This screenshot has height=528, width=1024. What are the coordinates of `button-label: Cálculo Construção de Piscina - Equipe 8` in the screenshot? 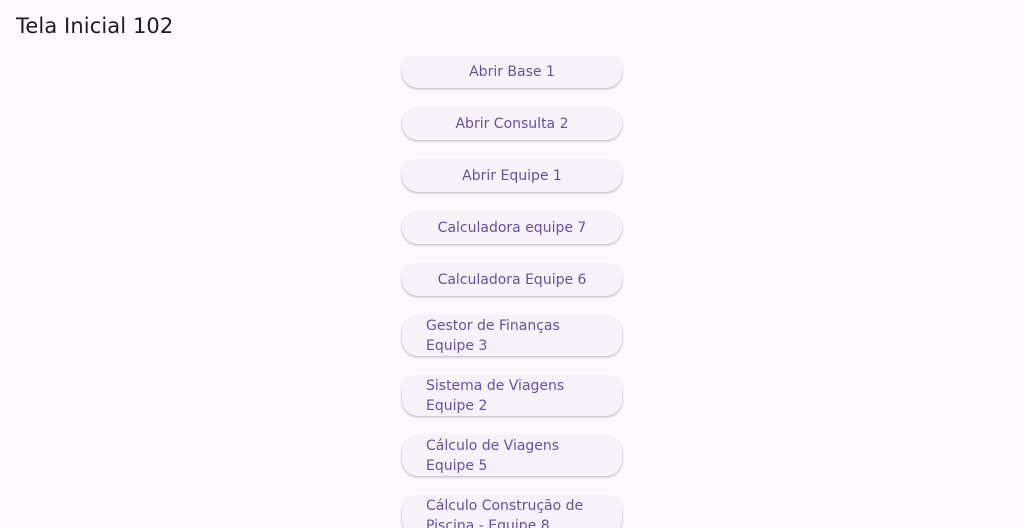 It's located at (505, 513).